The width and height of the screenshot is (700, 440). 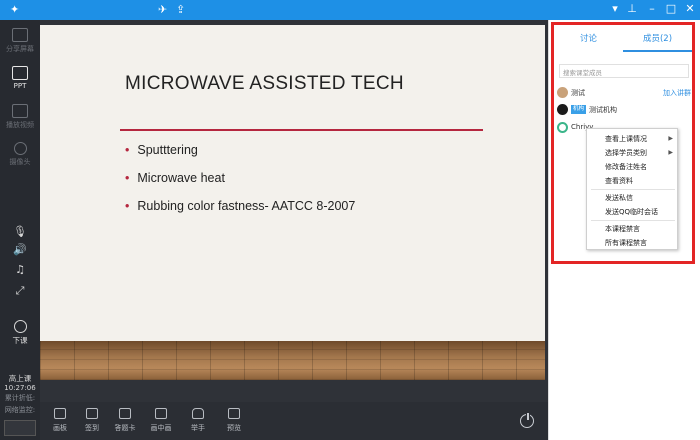 What do you see at coordinates (20, 86) in the screenshot?
I see `ppt-label: PPT` at bounding box center [20, 86].